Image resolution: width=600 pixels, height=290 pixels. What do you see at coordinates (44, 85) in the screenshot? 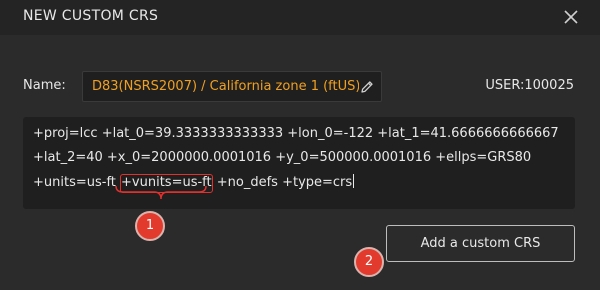
I see `name-label: Name:` at bounding box center [44, 85].